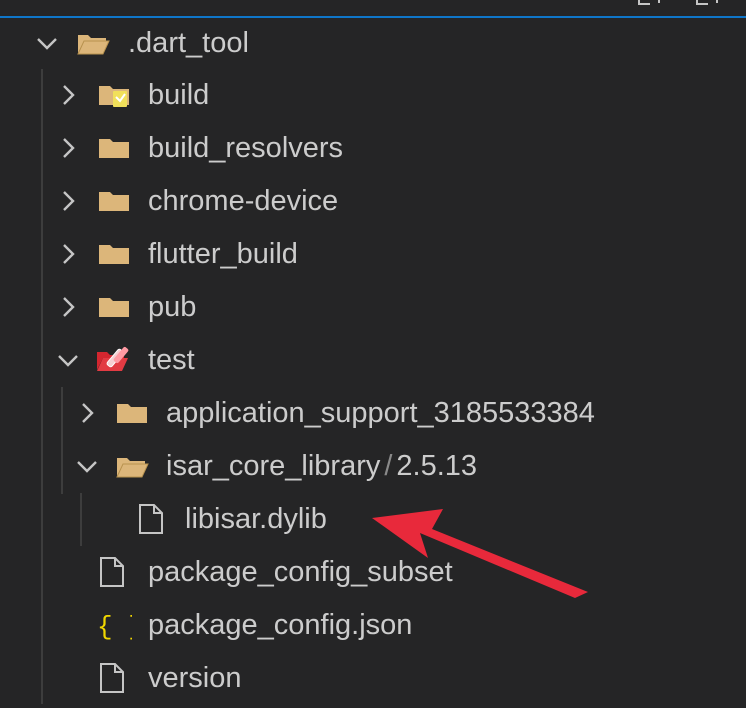 Image resolution: width=746 pixels, height=708 pixels. What do you see at coordinates (179, 95) in the screenshot?
I see `tree-item-label: build` at bounding box center [179, 95].